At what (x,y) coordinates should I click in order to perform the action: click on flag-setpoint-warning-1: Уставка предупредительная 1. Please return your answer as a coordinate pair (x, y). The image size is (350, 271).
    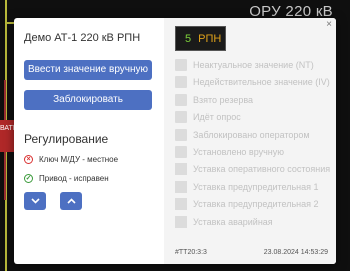
    Looking at the image, I should click on (255, 187).